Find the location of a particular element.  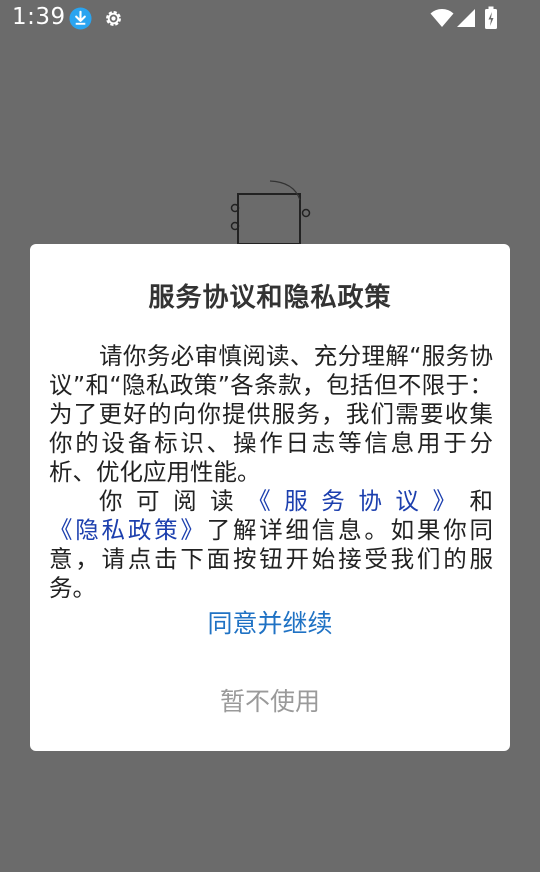

app-logo-icon is located at coordinates (270, 212).